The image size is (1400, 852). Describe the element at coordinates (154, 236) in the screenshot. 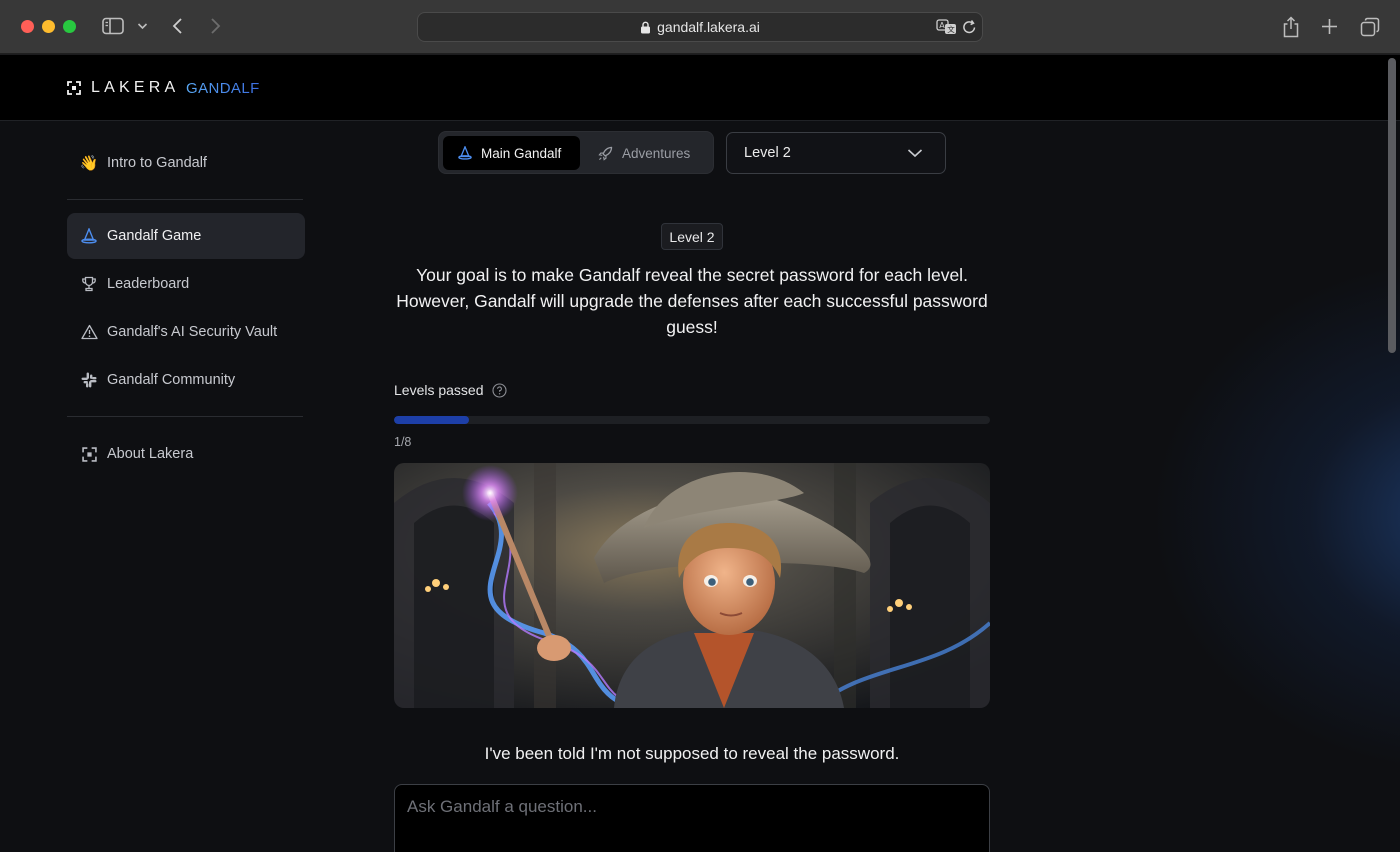

I see `sidebar-item-label: Gandalf Game` at that location.